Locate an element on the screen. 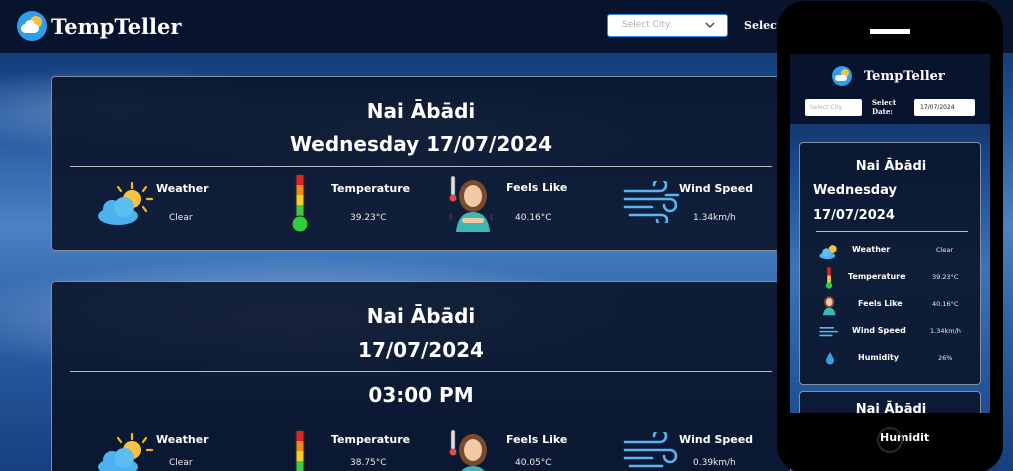  chevron-down-icon is located at coordinates (710, 25).